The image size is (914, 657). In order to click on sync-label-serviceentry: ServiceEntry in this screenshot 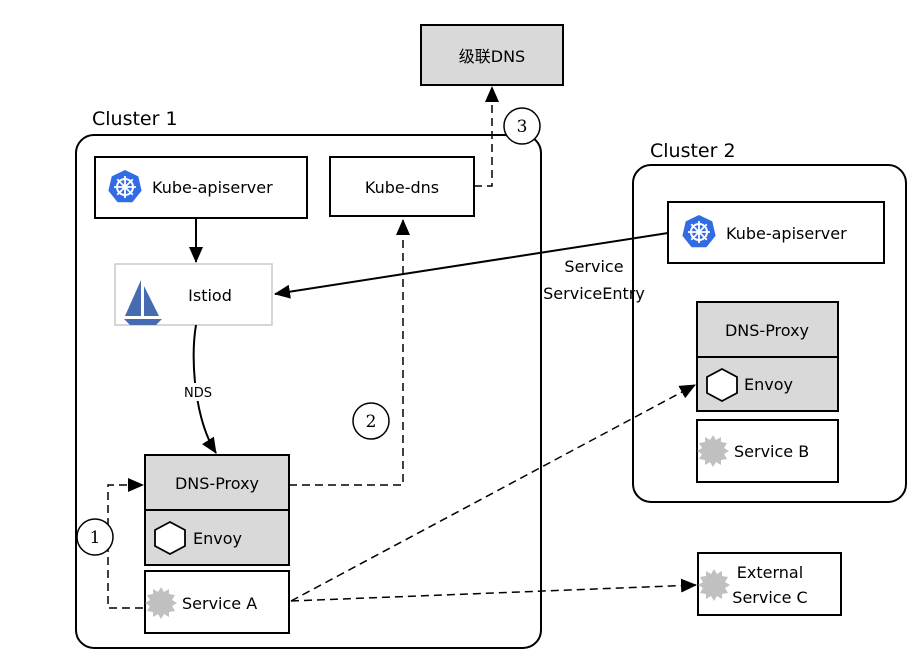, I will do `click(594, 293)`.